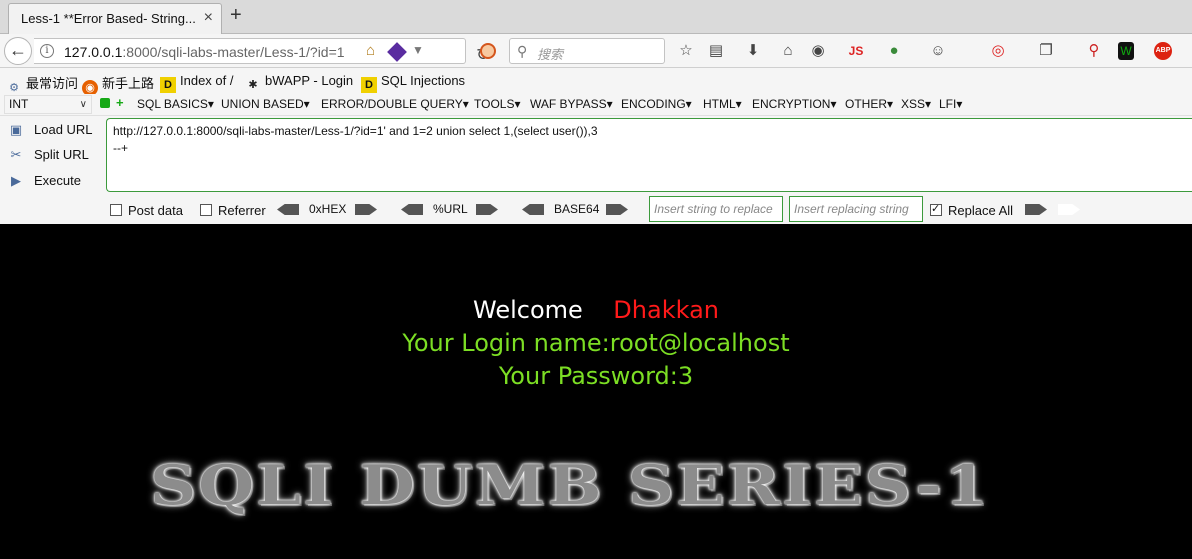  I want to click on base64-encode-arrow-icon, so click(617, 209).